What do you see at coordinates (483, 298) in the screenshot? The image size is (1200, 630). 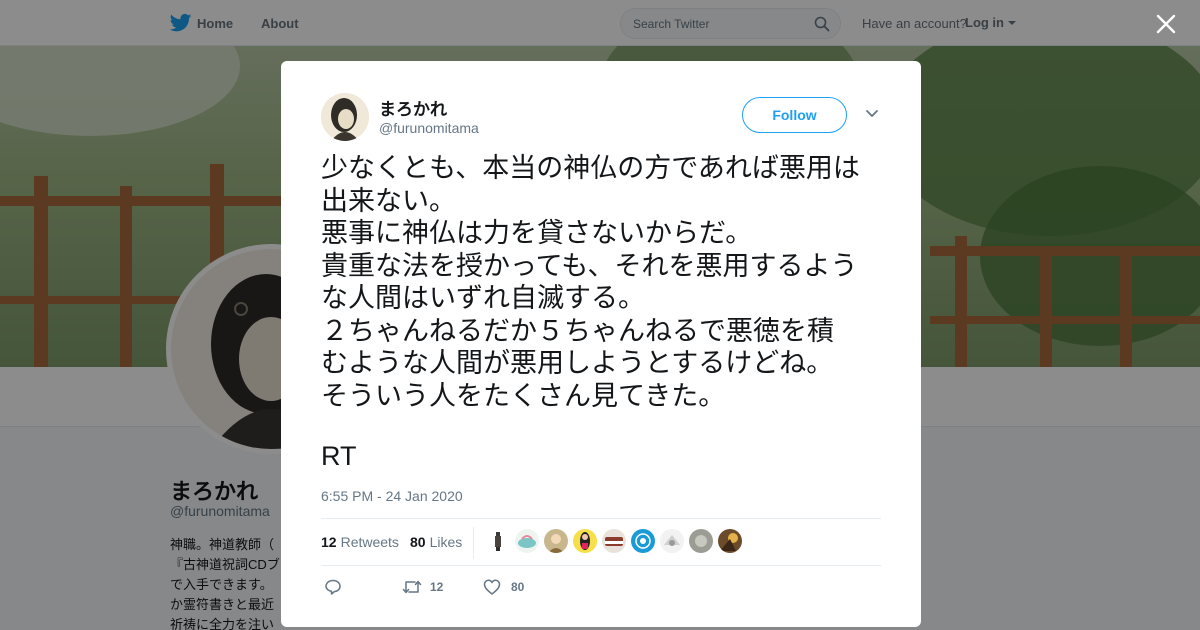 I see `tweet-text-line: な人間はいずれ自滅する。` at bounding box center [483, 298].